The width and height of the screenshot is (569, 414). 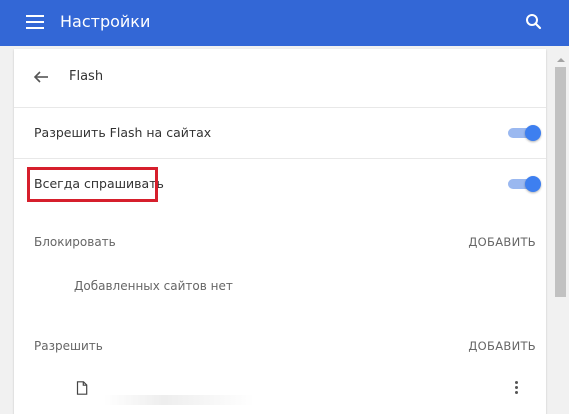 I want to click on app-bar: Настройки, so click(x=284, y=23).